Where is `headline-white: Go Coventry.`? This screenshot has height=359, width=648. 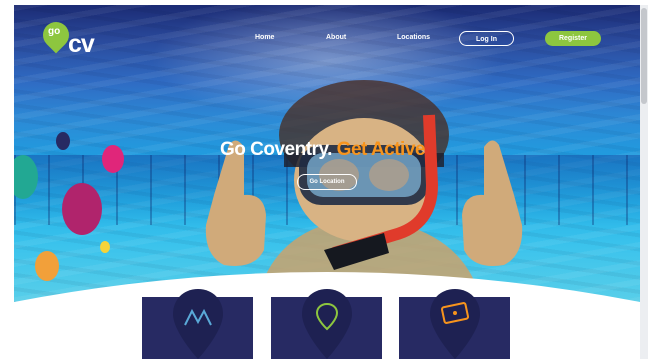 headline-white: Go Coventry. is located at coordinates (276, 149).